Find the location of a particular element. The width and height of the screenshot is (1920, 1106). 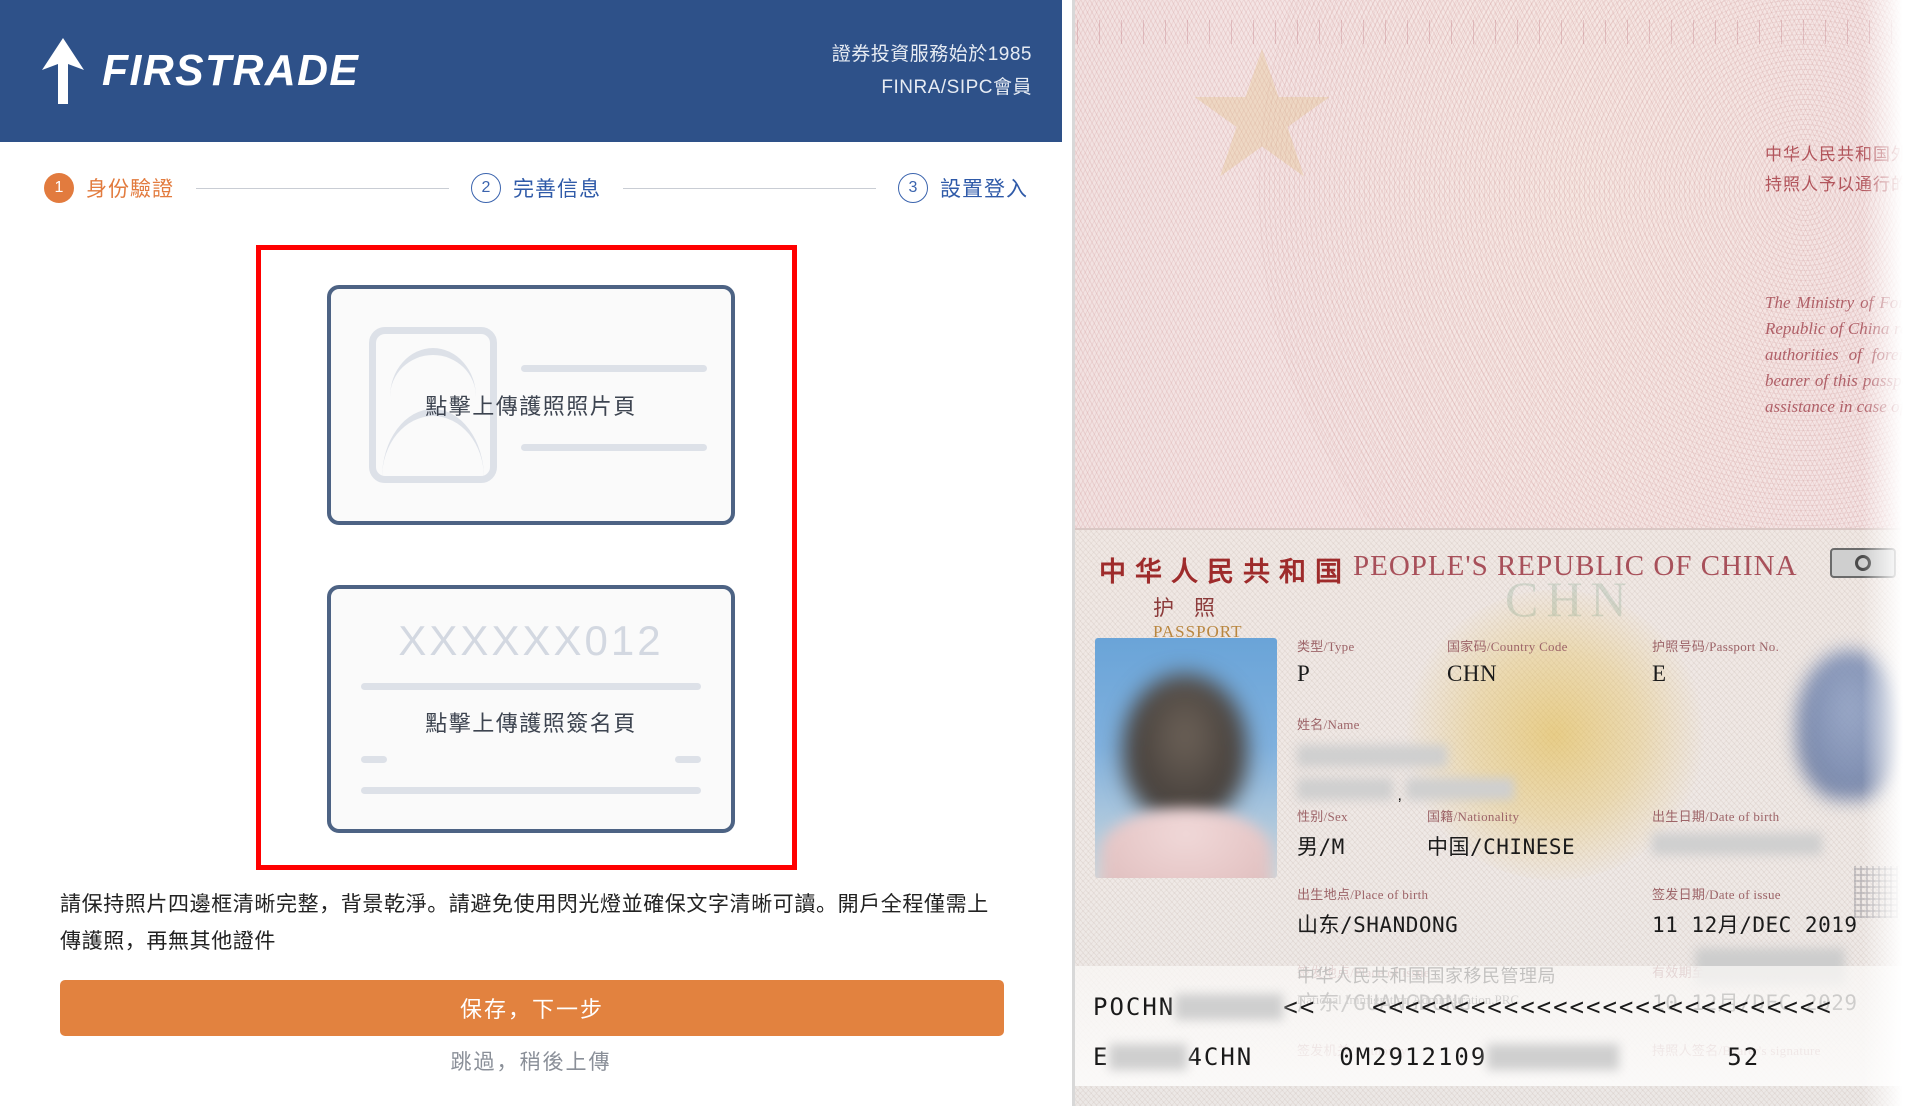

field-value: P is located at coordinates (1304, 673).